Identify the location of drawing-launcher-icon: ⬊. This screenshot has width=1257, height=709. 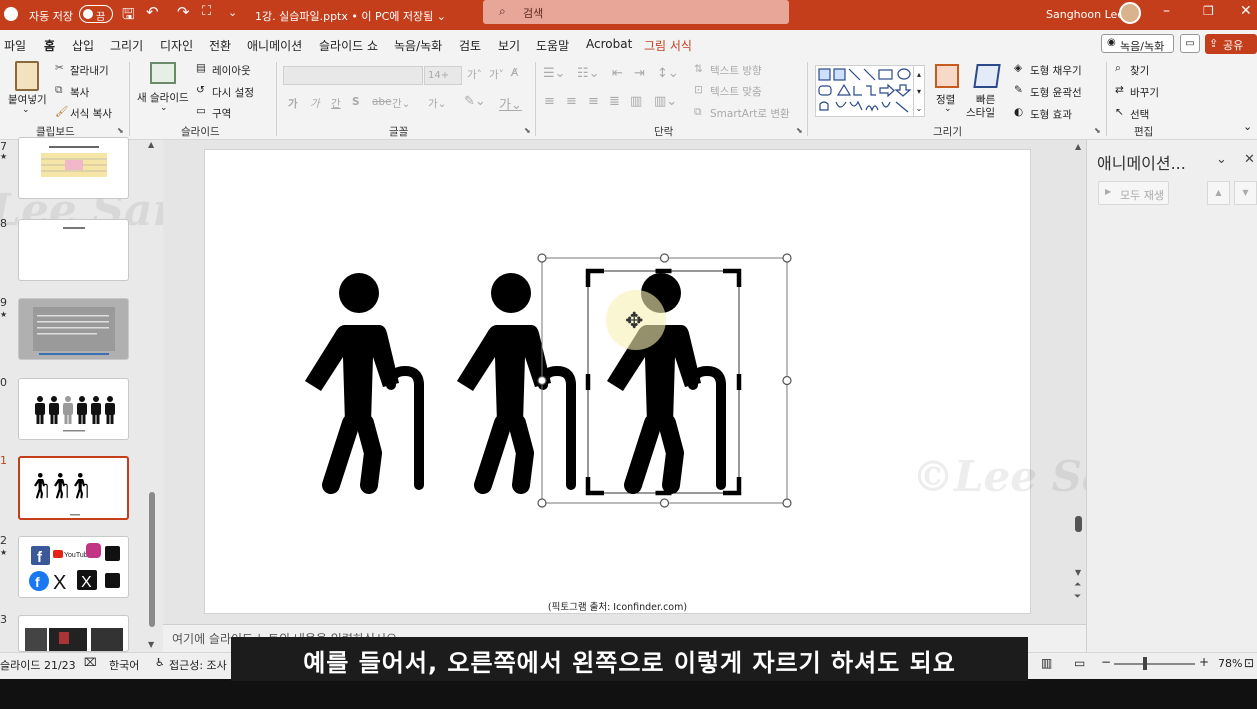
(1097, 130).